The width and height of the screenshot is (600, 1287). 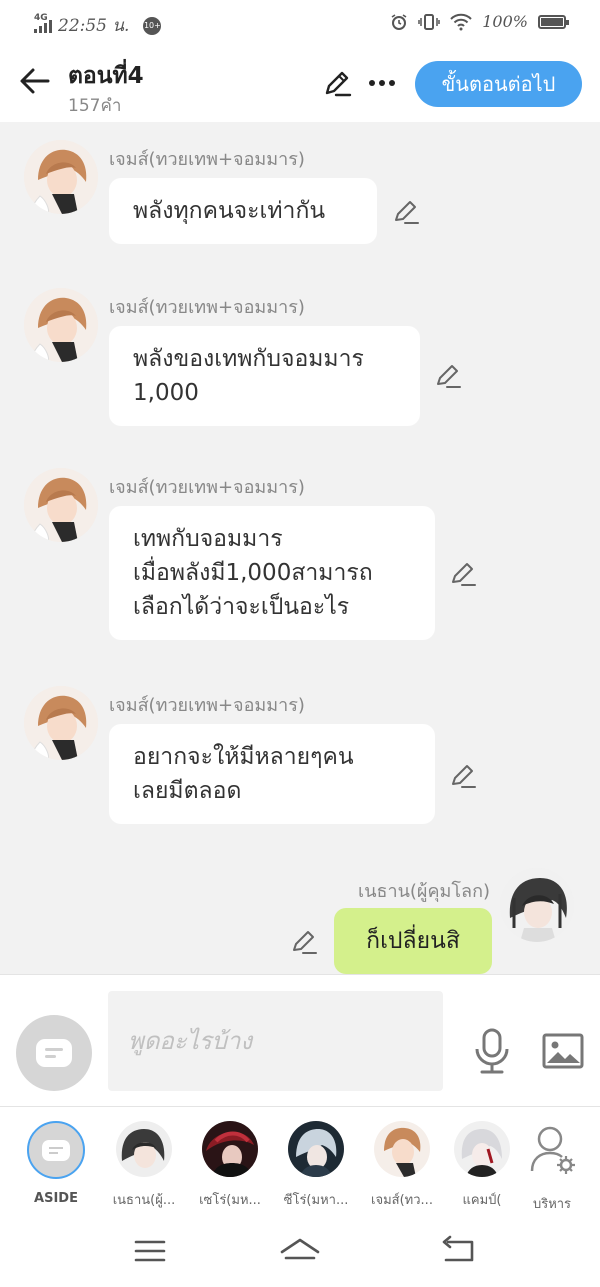 I want to click on user-settings-icon, so click(x=552, y=1150).